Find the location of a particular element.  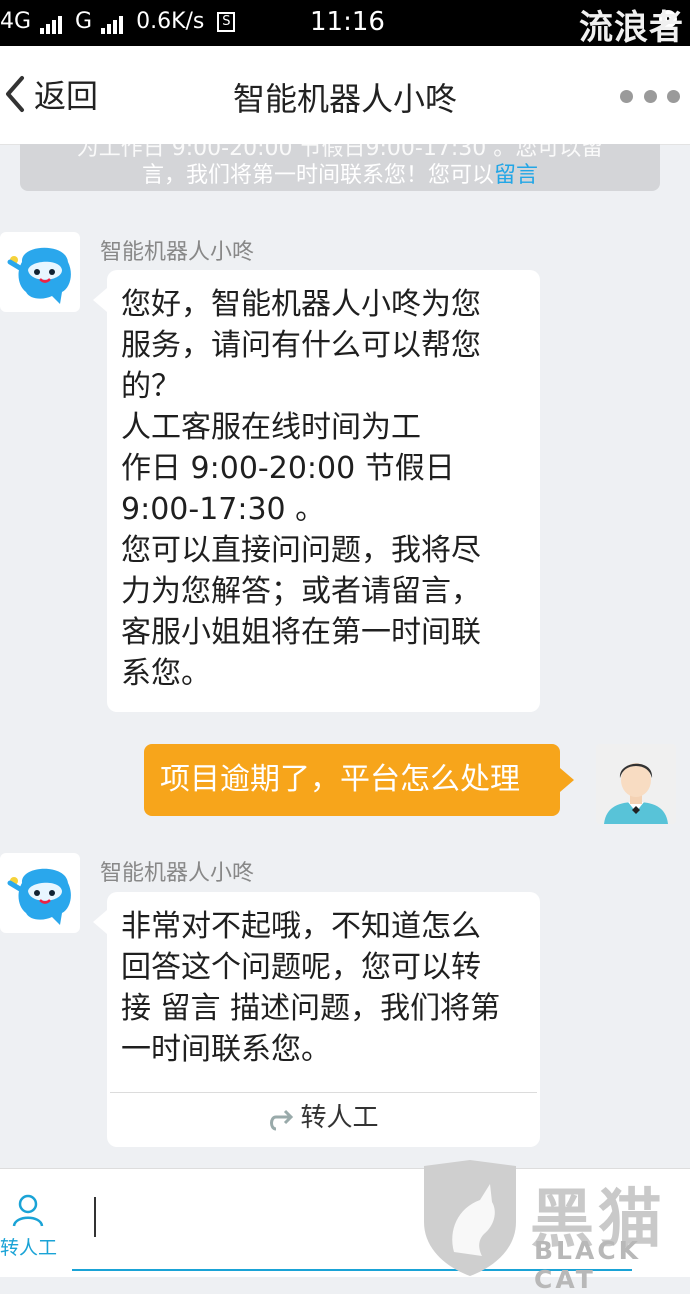

status-left: 4G G 0.6K/s S is located at coordinates (118, 21).